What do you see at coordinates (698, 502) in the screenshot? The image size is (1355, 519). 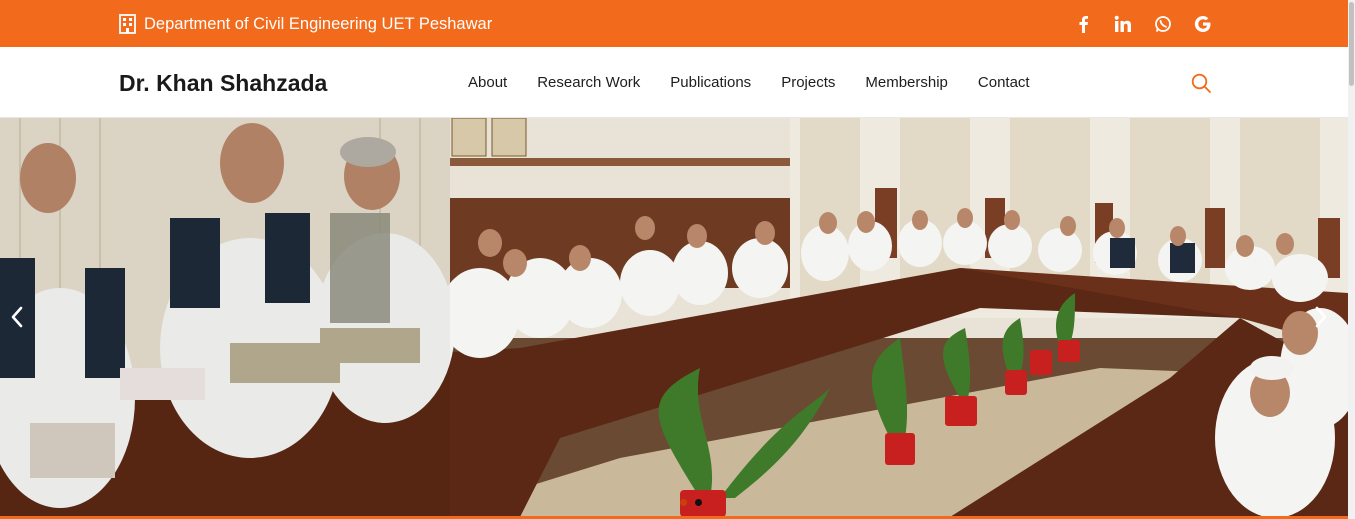 I see `carousel-dot-active` at bounding box center [698, 502].